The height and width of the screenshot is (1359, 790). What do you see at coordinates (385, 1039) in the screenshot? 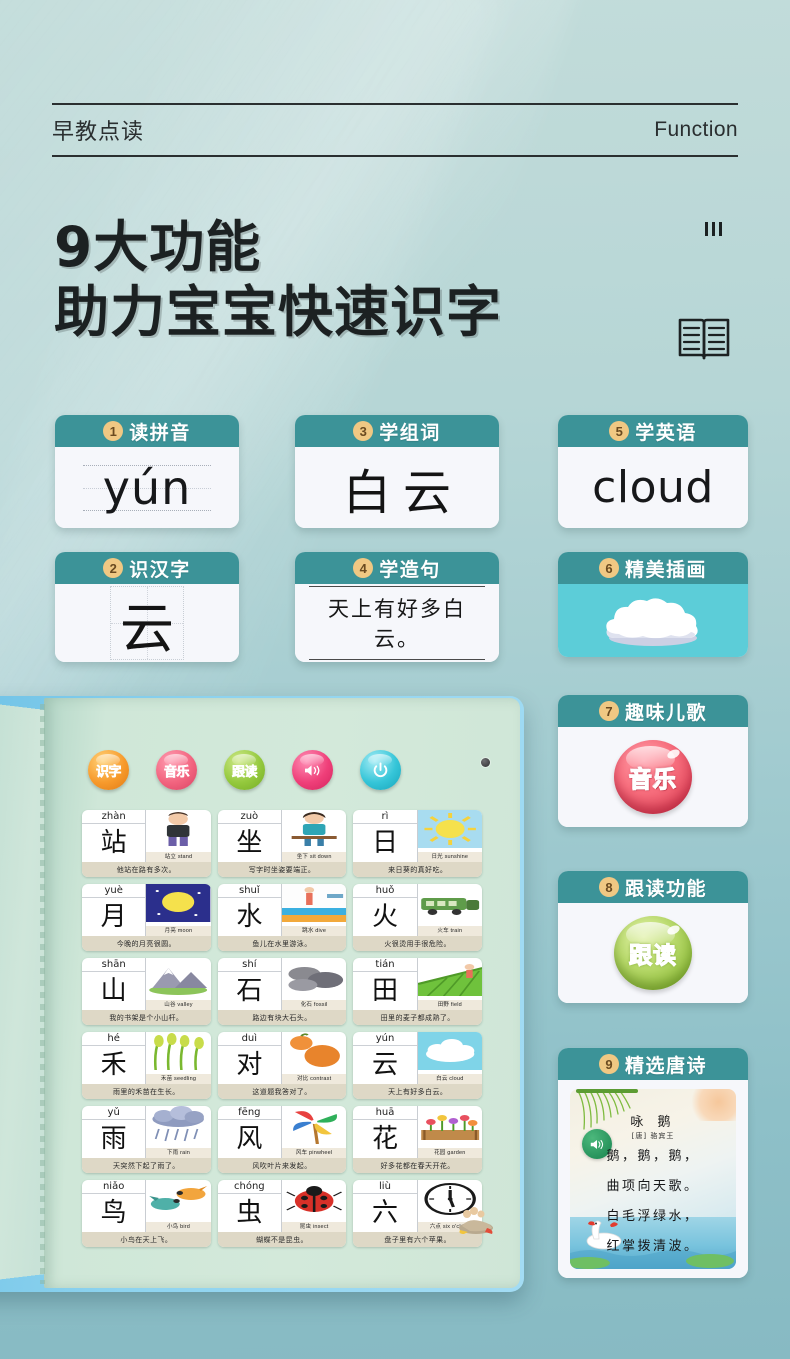
I see `word-card-pinyin: yún` at bounding box center [385, 1039].